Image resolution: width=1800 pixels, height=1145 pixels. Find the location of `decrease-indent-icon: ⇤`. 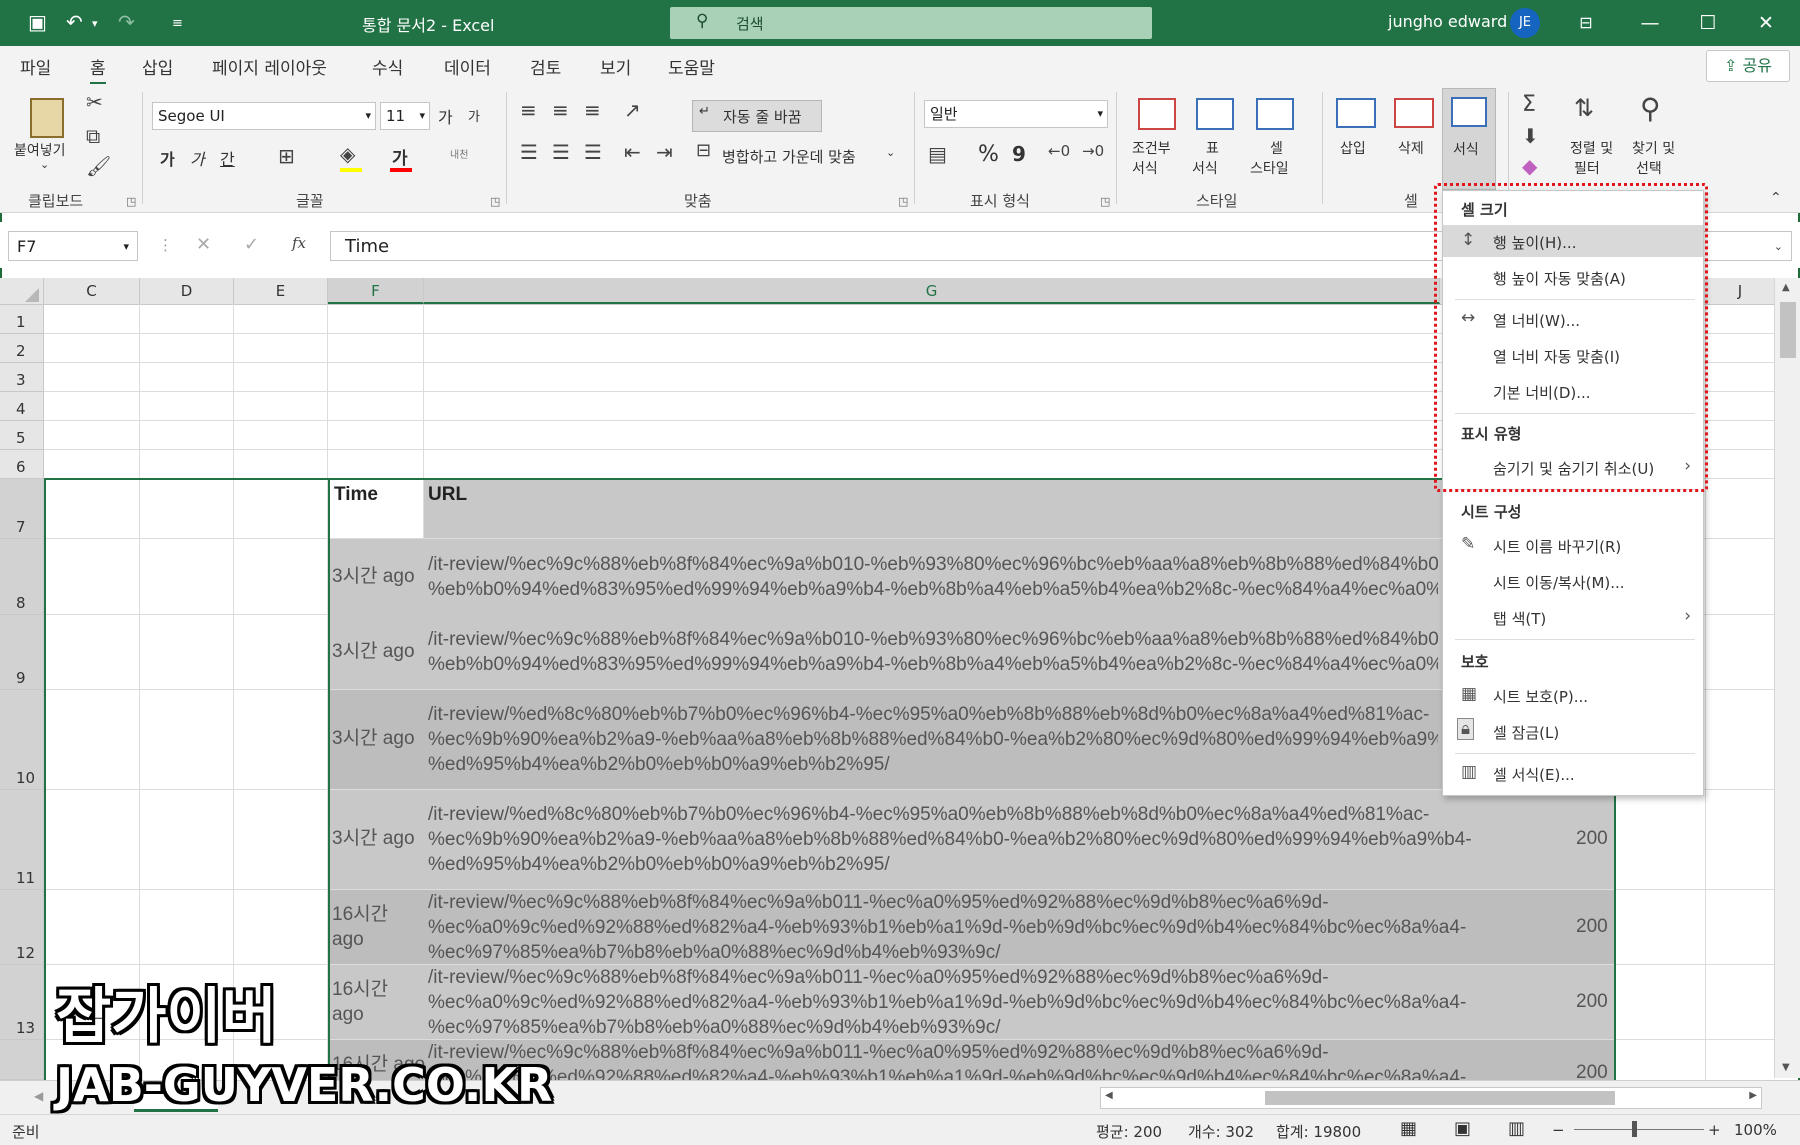

decrease-indent-icon: ⇤ is located at coordinates (632, 152).